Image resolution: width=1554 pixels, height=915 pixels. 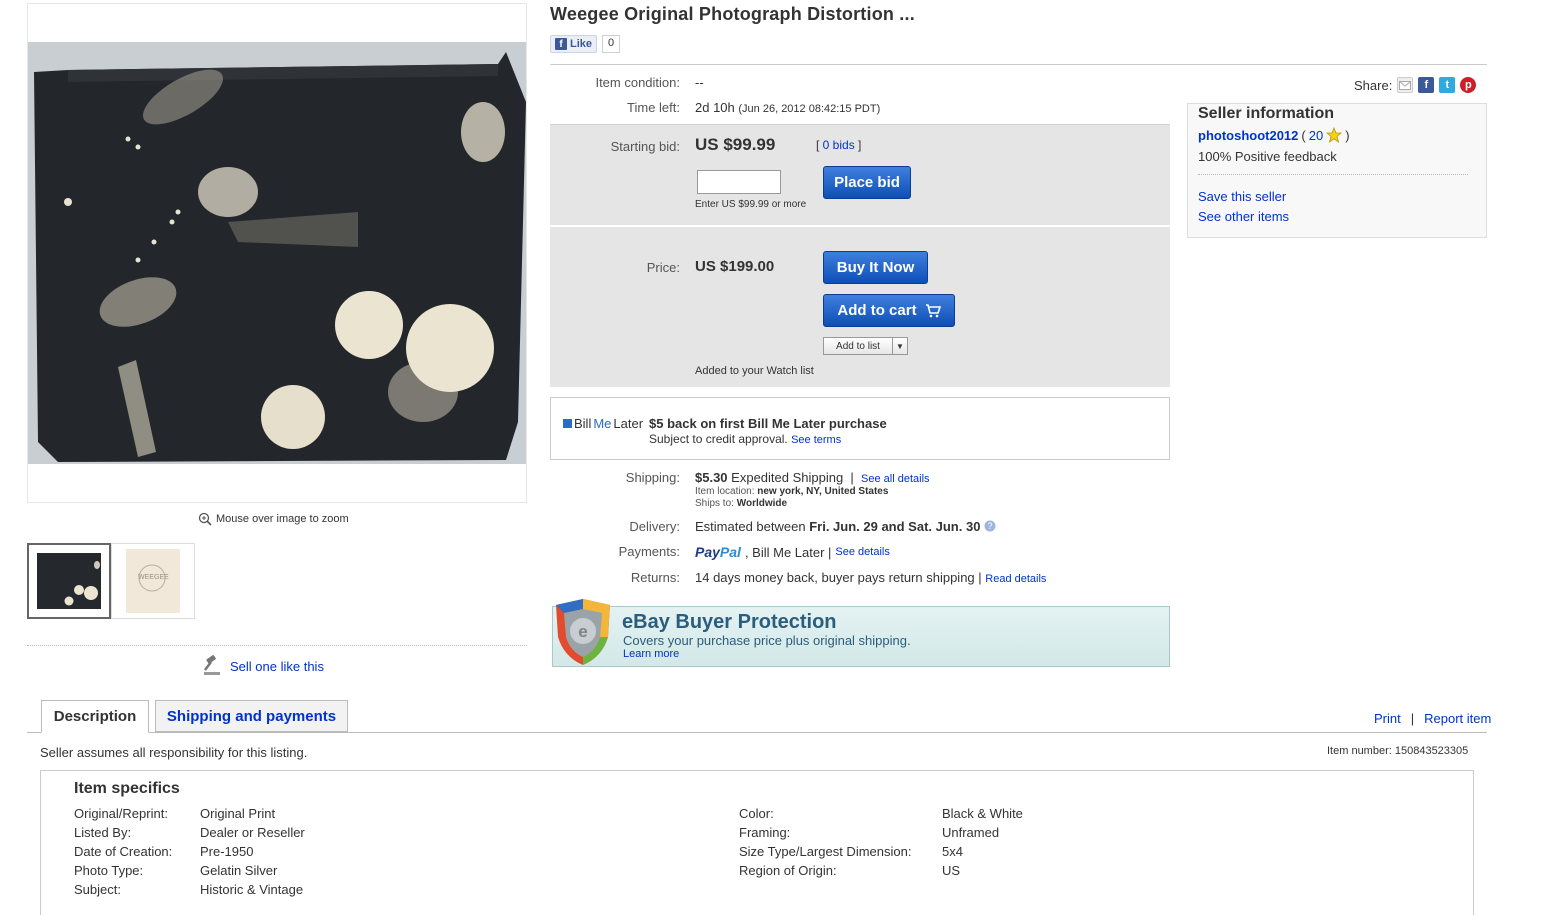 What do you see at coordinates (900, 346) in the screenshot?
I see `chevron-down-icon: ▼` at bounding box center [900, 346].